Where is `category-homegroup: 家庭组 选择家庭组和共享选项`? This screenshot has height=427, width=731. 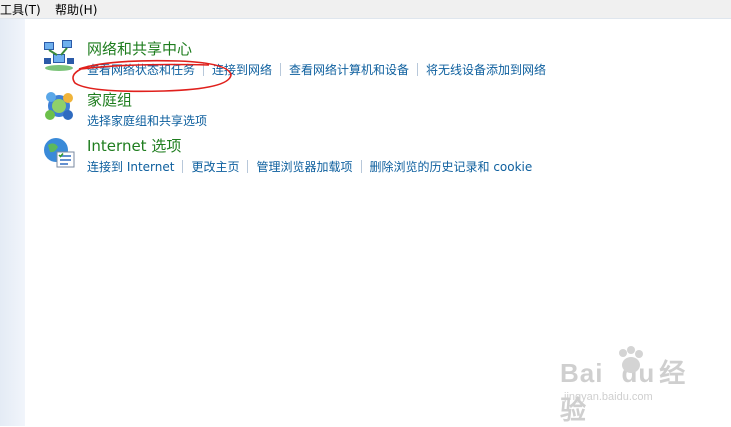
category-homegroup: 家庭组 选择家庭组和共享选项 is located at coordinates (382, 114).